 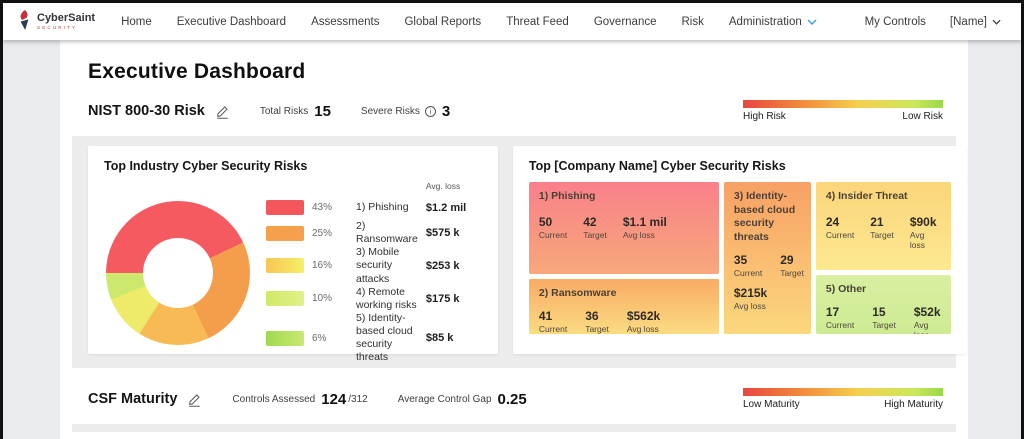 I want to click on cybersaint-logo-icon, so click(x=24, y=20).